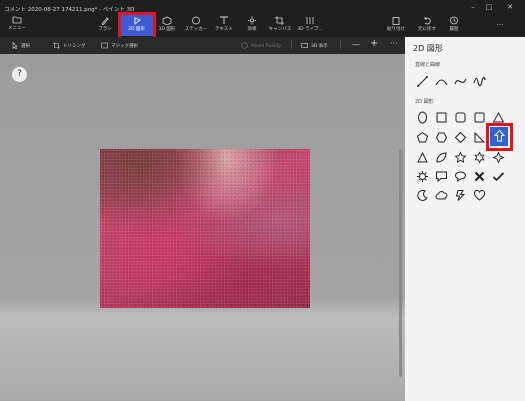 Image resolution: width=525 pixels, height=401 pixels. What do you see at coordinates (479, 176) in the screenshot?
I see `cross-shape-button` at bounding box center [479, 176].